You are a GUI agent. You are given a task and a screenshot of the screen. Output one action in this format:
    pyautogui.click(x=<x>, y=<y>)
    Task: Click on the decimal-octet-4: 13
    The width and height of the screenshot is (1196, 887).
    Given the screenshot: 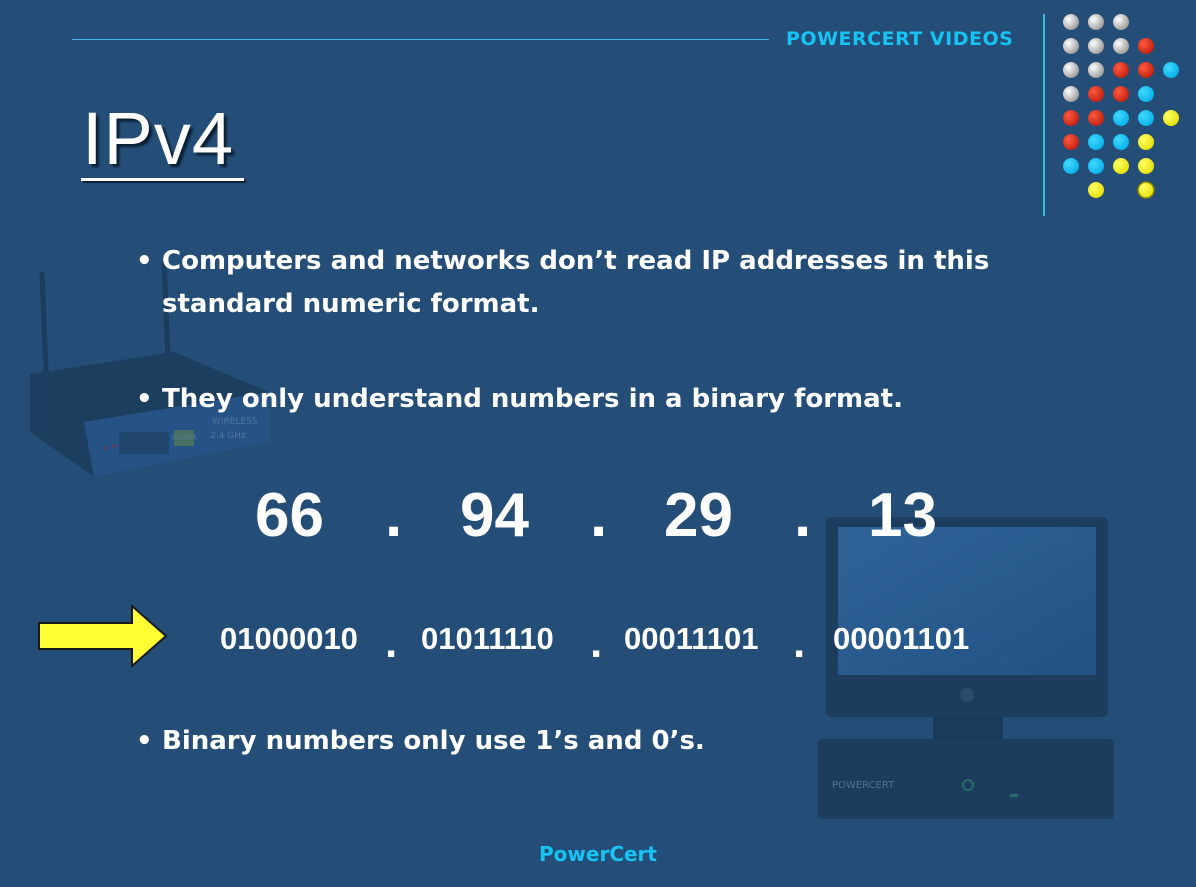 What is the action you would take?
    pyautogui.click(x=902, y=515)
    